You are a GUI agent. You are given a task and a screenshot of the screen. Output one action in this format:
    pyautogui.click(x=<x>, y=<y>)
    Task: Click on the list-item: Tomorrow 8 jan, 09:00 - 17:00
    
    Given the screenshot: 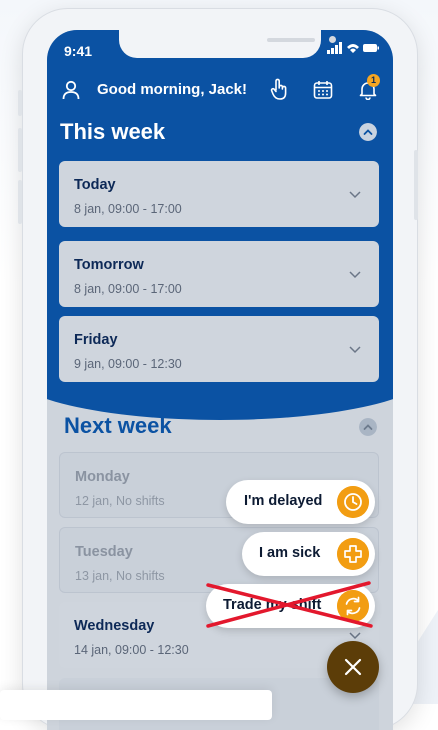 What is the action you would take?
    pyautogui.click(x=219, y=274)
    